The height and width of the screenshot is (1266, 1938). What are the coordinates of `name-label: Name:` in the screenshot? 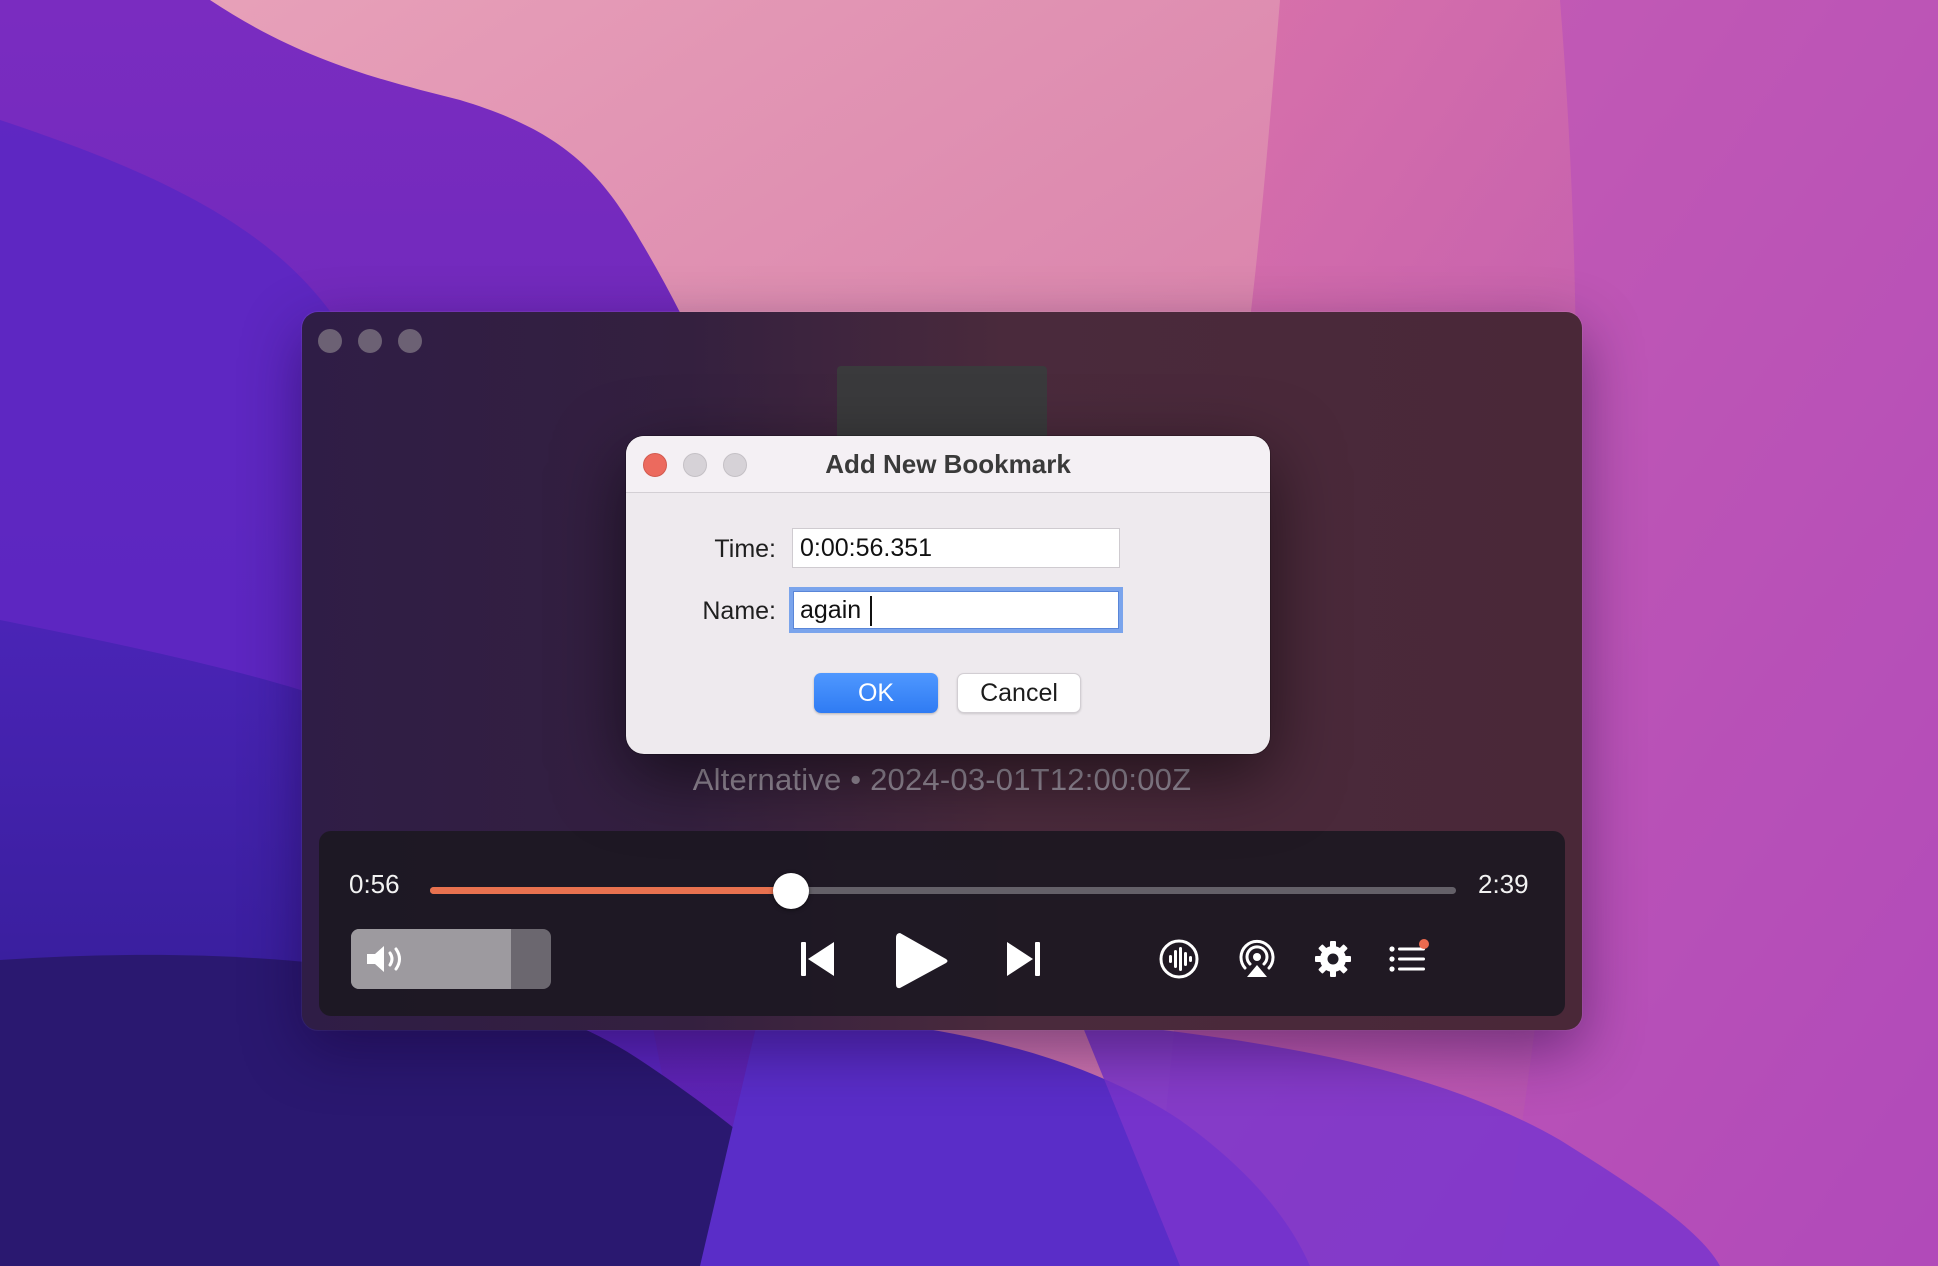 It's located at (739, 611).